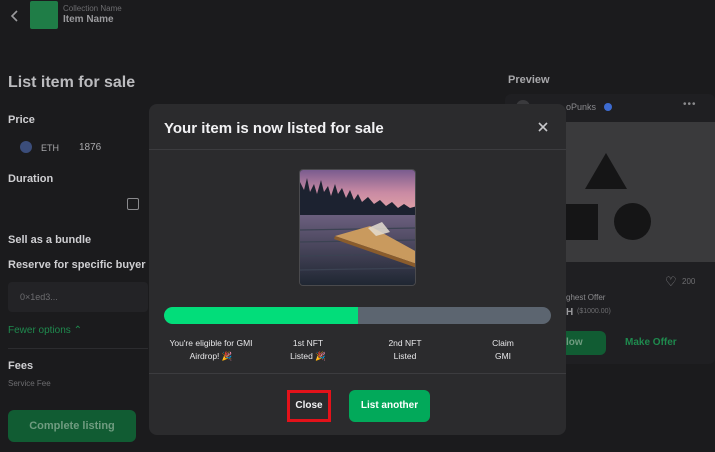 The image size is (715, 452). I want to click on square-shape, so click(582, 222).